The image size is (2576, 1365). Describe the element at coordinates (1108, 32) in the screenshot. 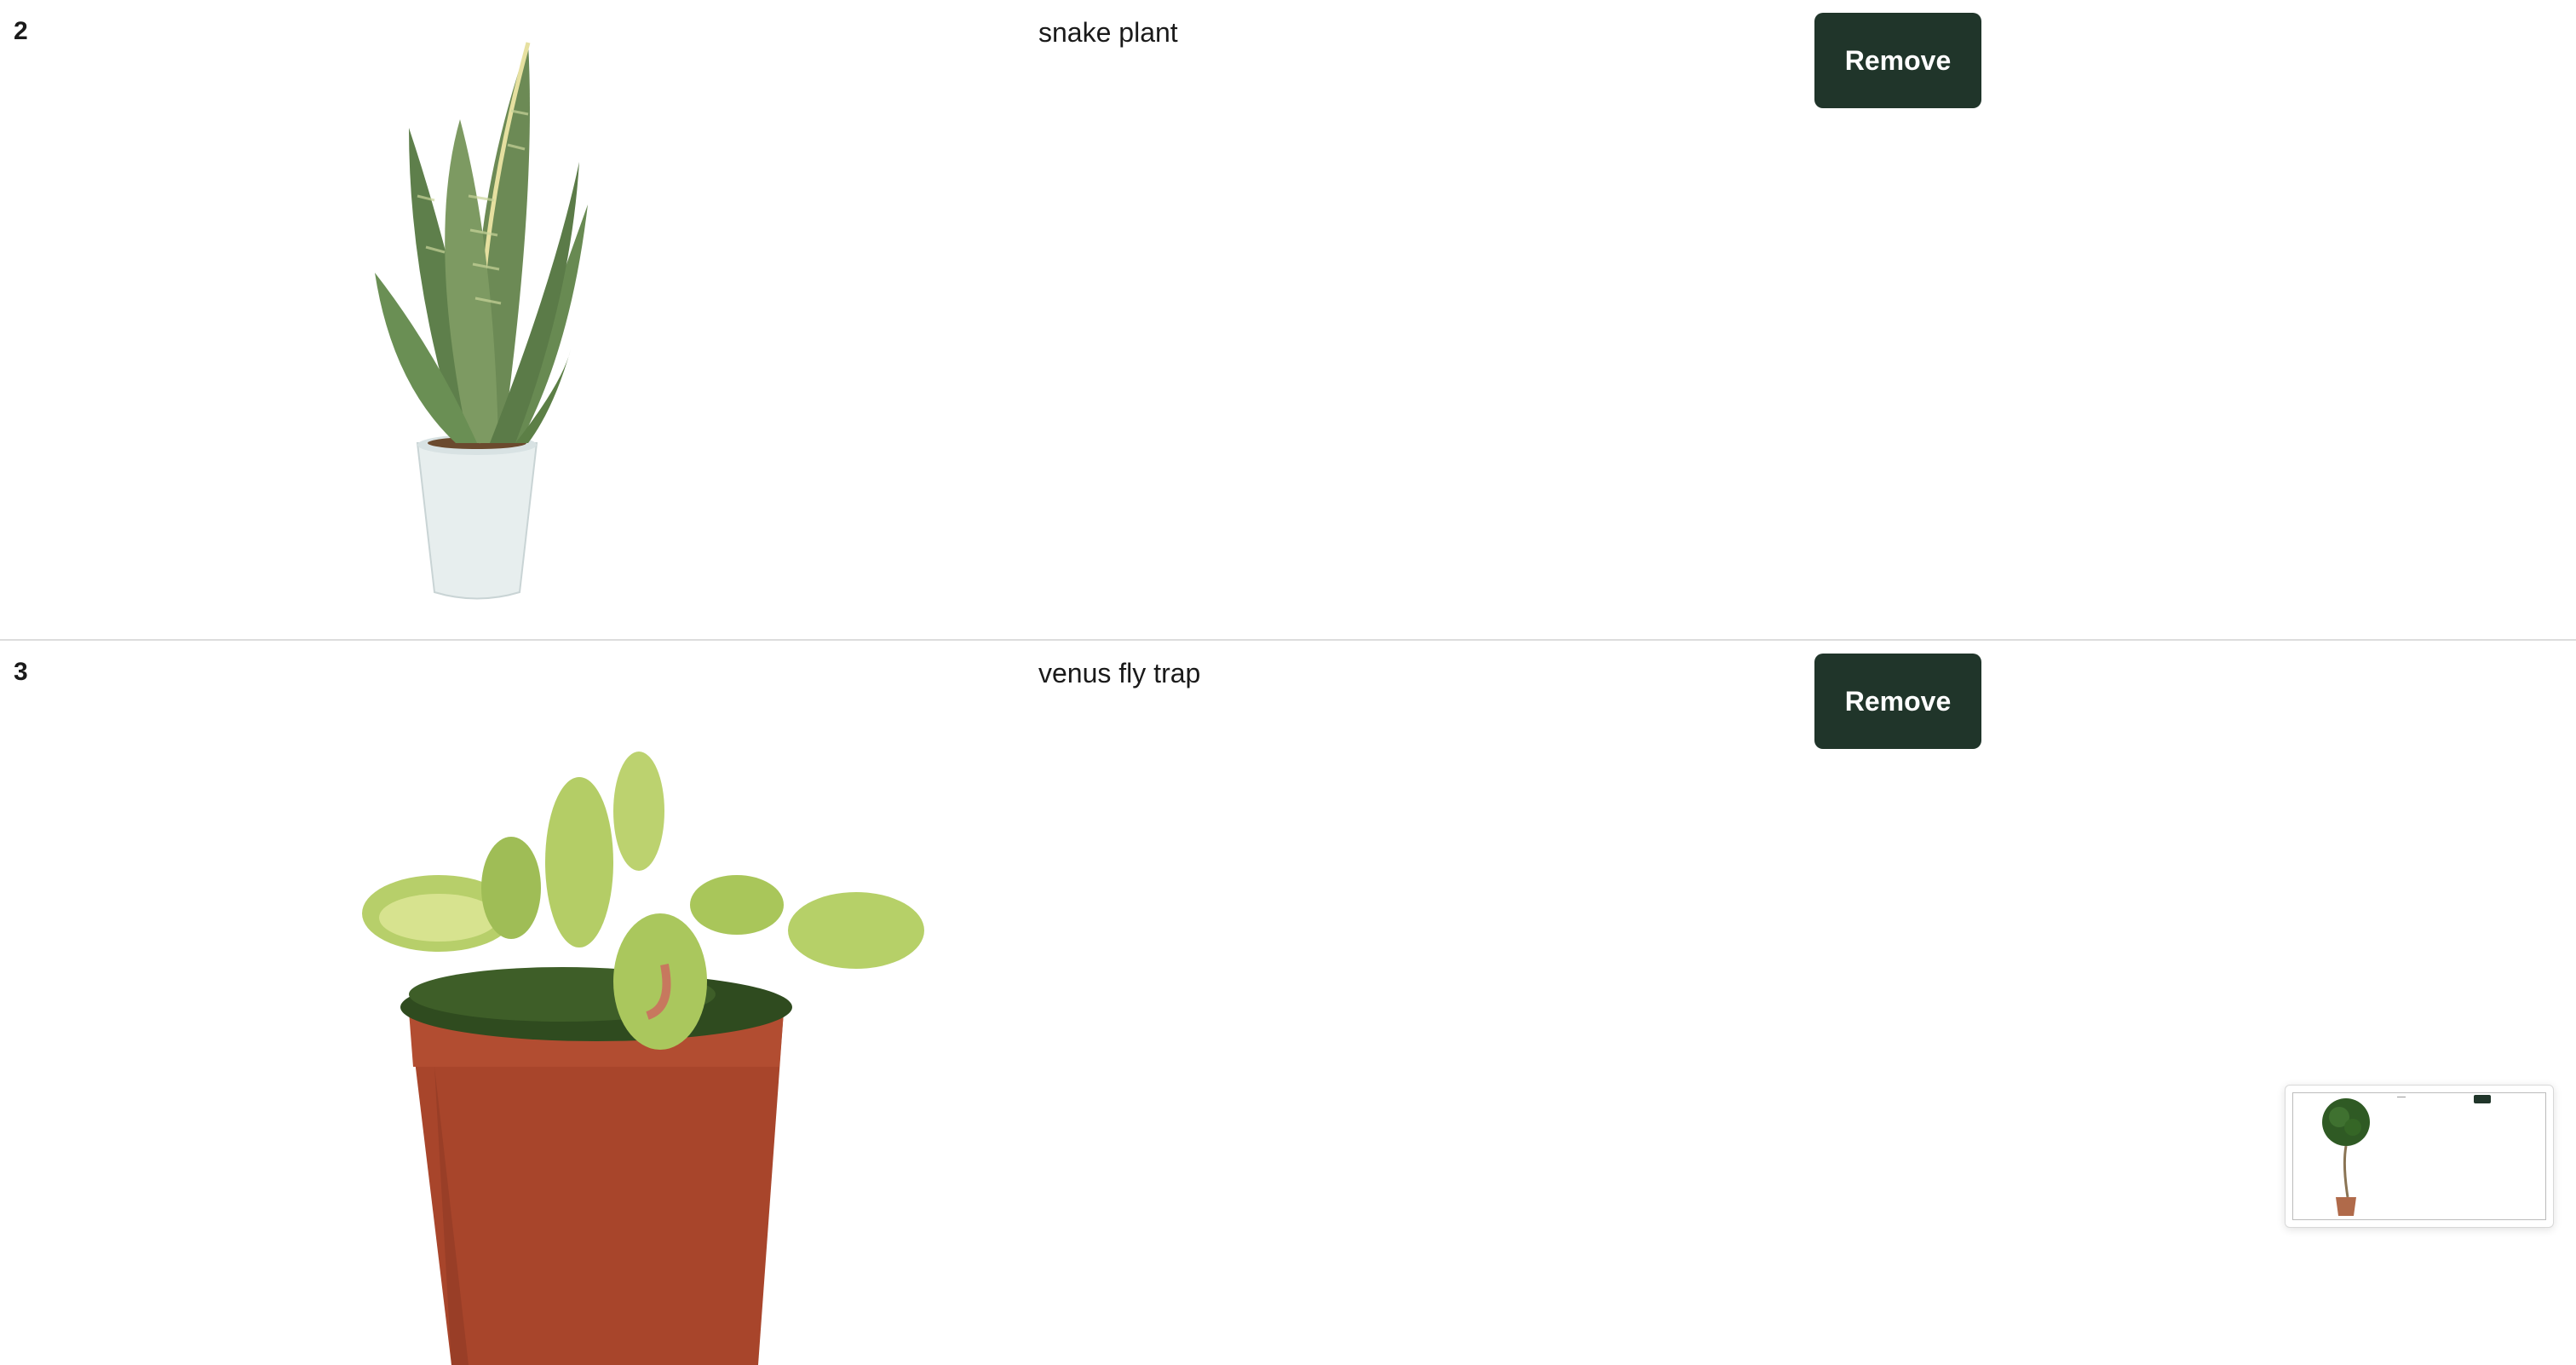

I see `product-name: snake plant` at that location.